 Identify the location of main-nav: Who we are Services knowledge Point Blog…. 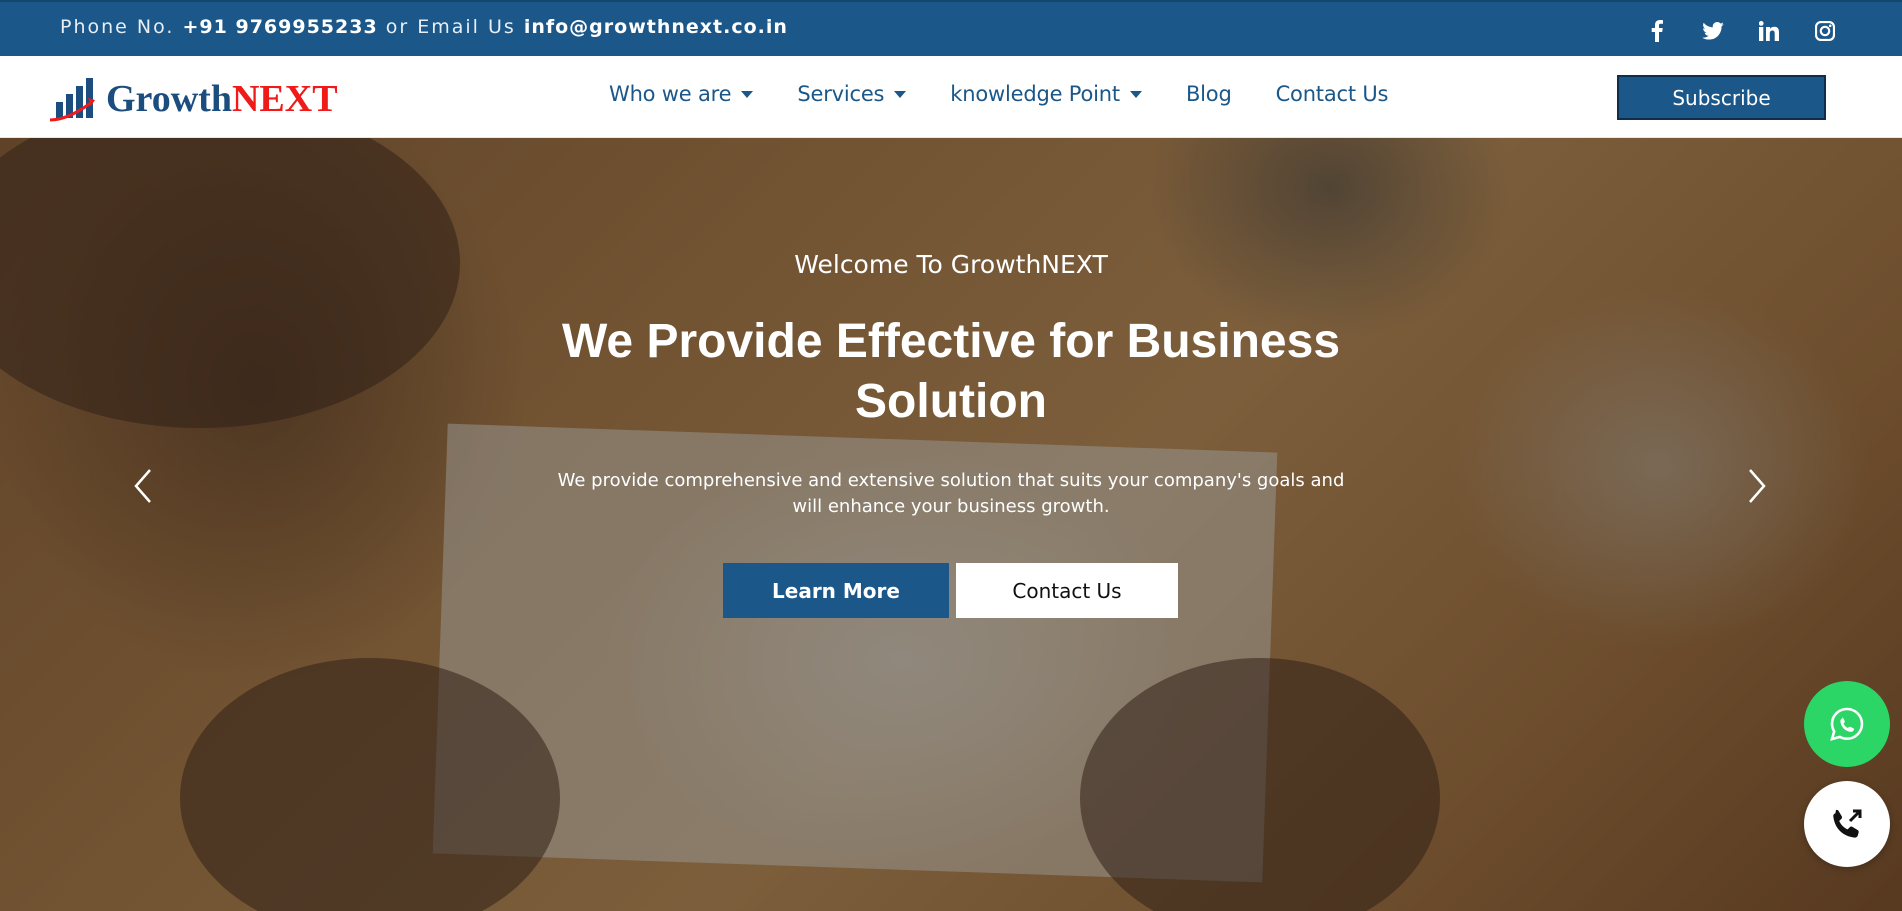
(998, 94).